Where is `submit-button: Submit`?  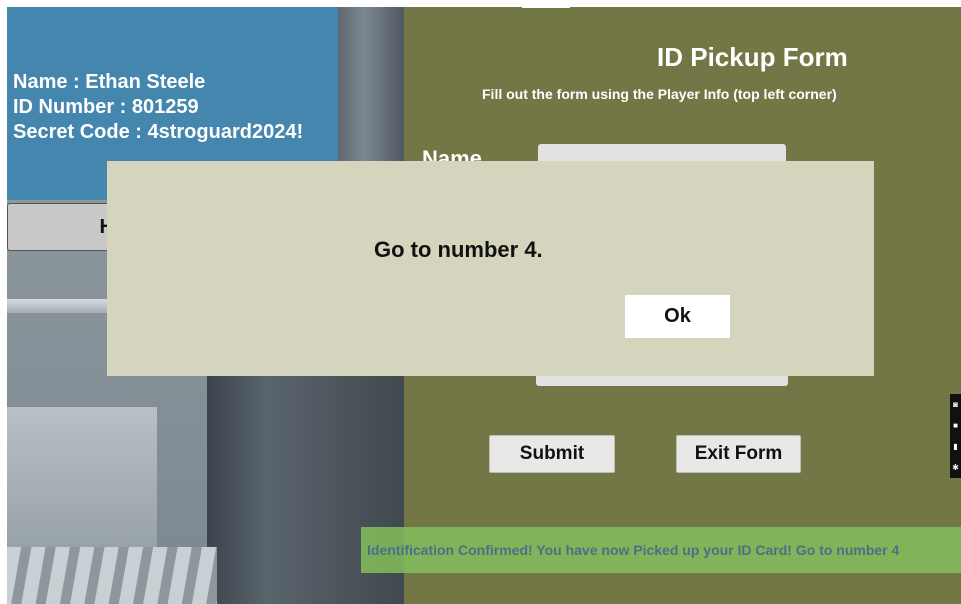
submit-button: Submit is located at coordinates (552, 454).